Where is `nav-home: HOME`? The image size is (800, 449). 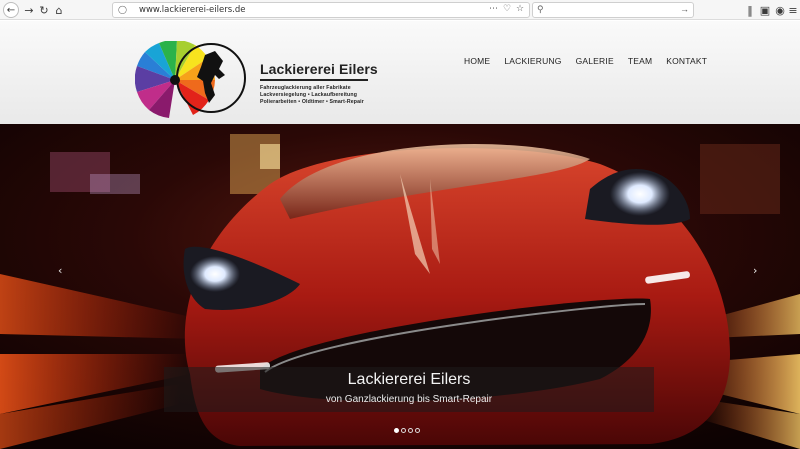
nav-home: HOME is located at coordinates (477, 61).